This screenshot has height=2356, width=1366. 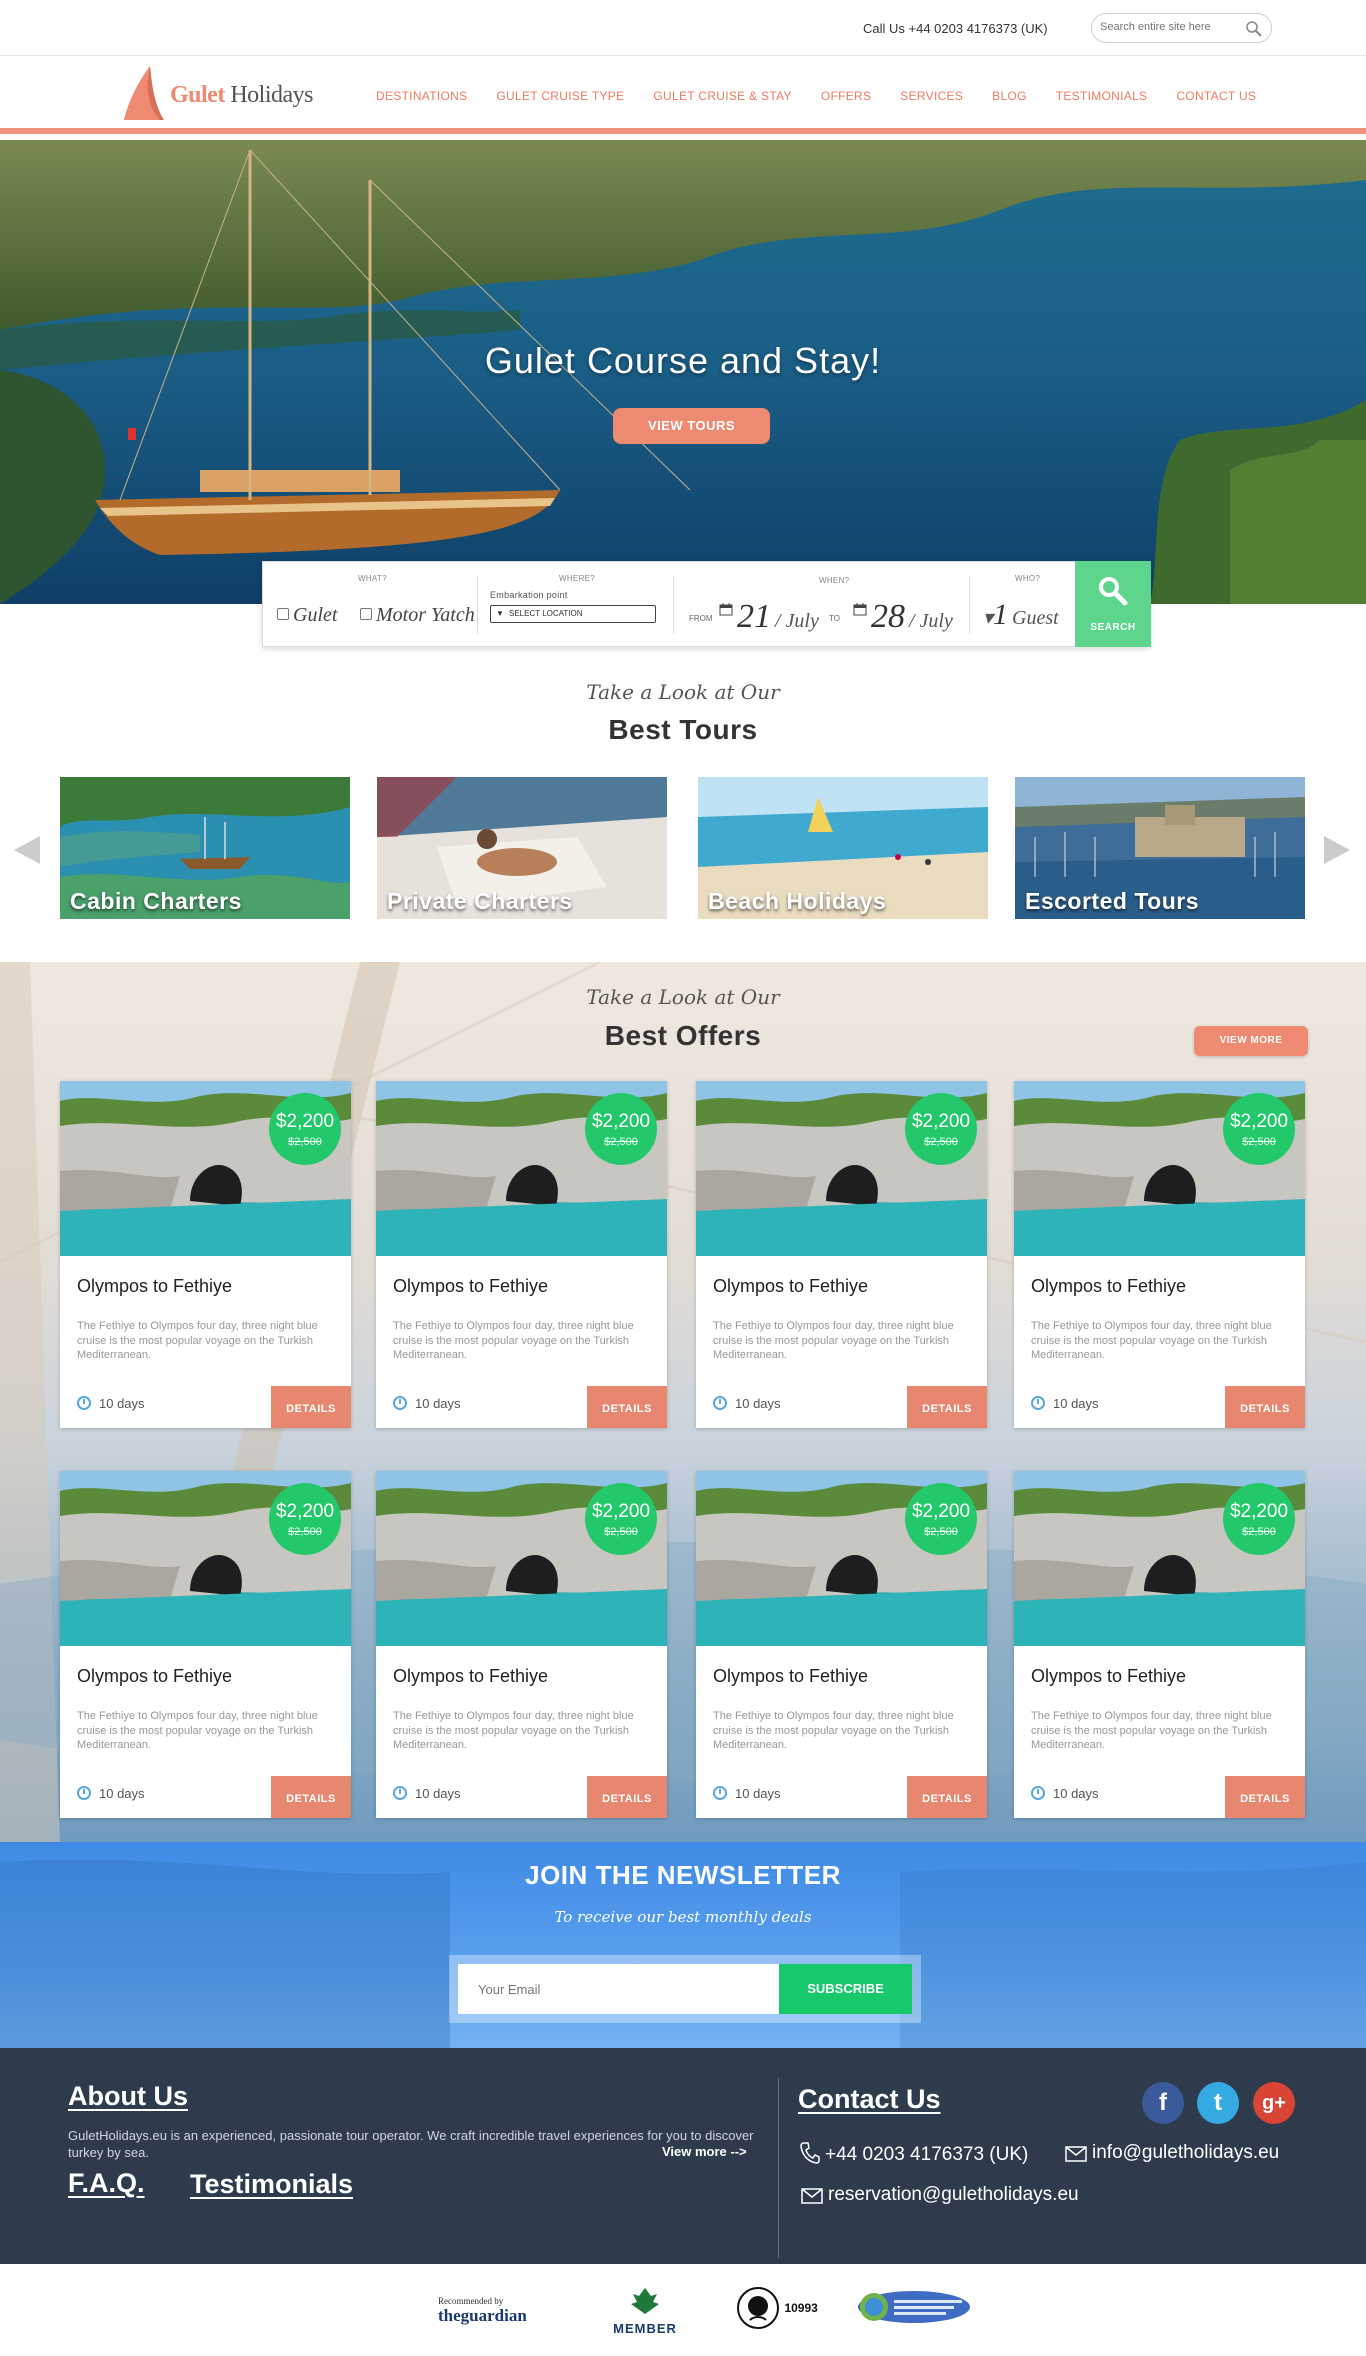 I want to click on nav-offers: OFFERS, so click(x=846, y=96).